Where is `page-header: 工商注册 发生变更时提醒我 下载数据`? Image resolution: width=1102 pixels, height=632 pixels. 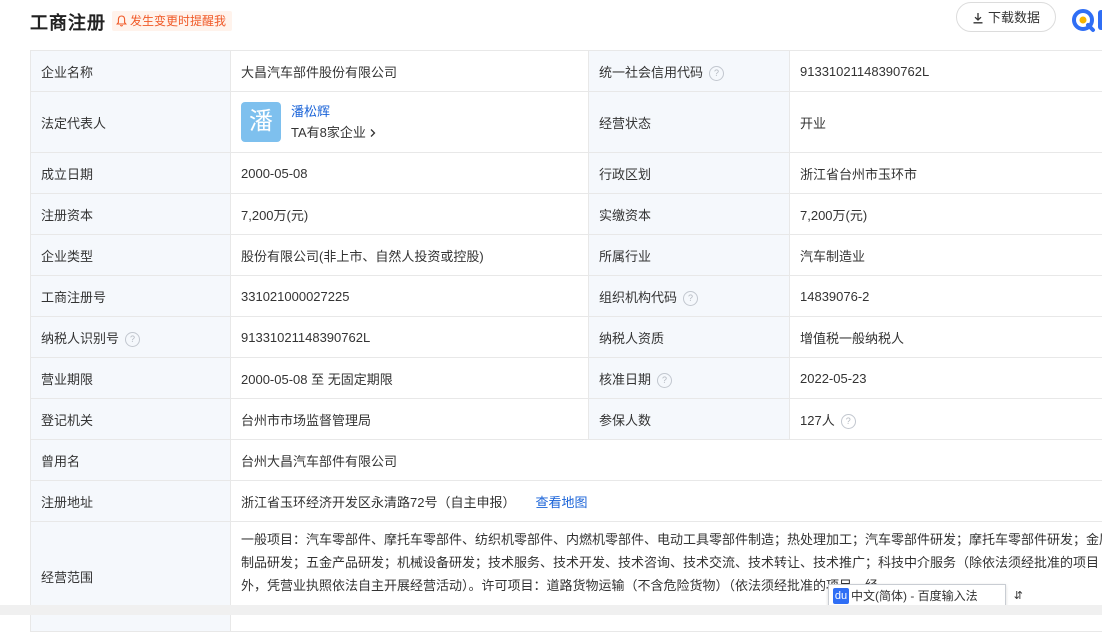
page-header: 工商注册 发生变更时提醒我 下载数据 is located at coordinates (551, 22).